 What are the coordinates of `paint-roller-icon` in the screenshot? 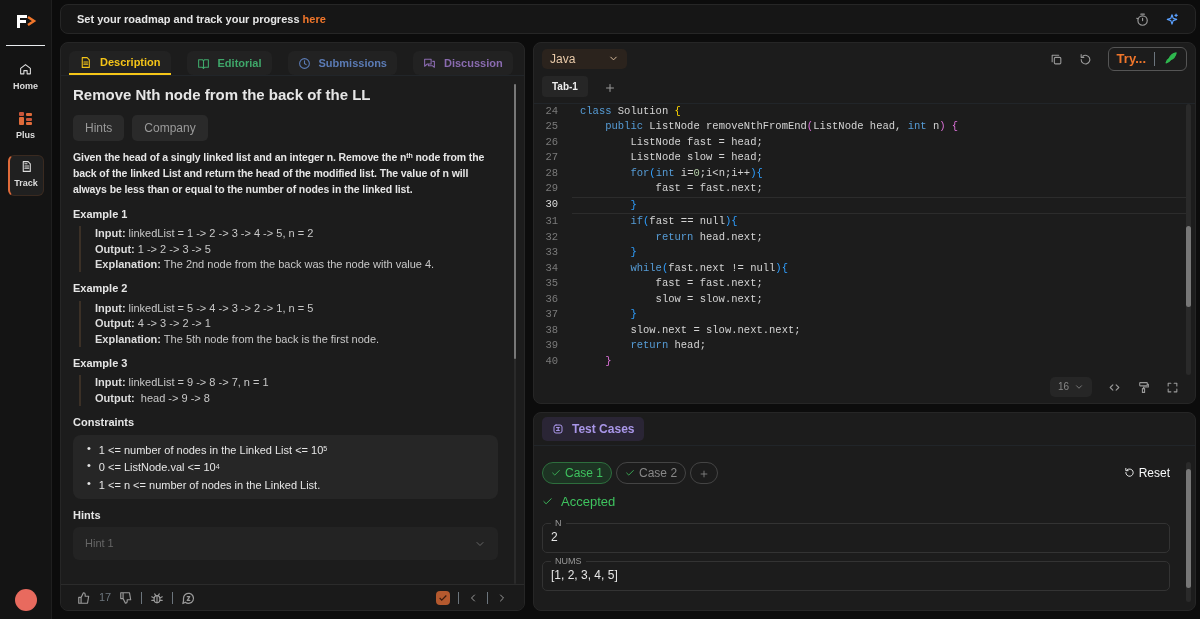 It's located at (1143, 388).